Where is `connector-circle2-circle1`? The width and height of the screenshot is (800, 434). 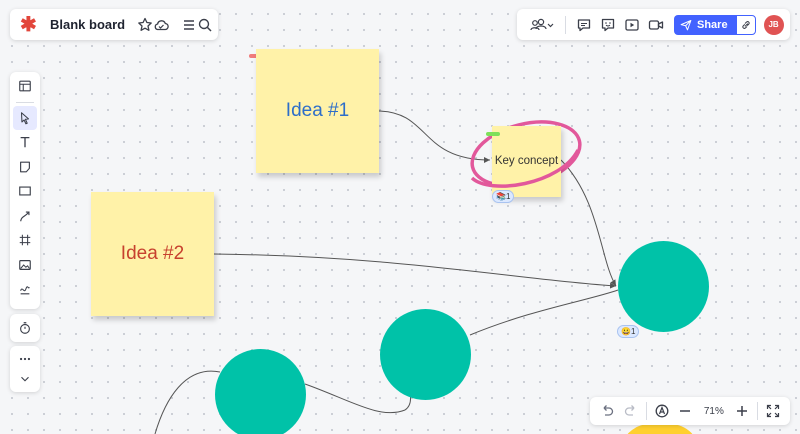
connector-circle2-circle1 is located at coordinates (544, 312).